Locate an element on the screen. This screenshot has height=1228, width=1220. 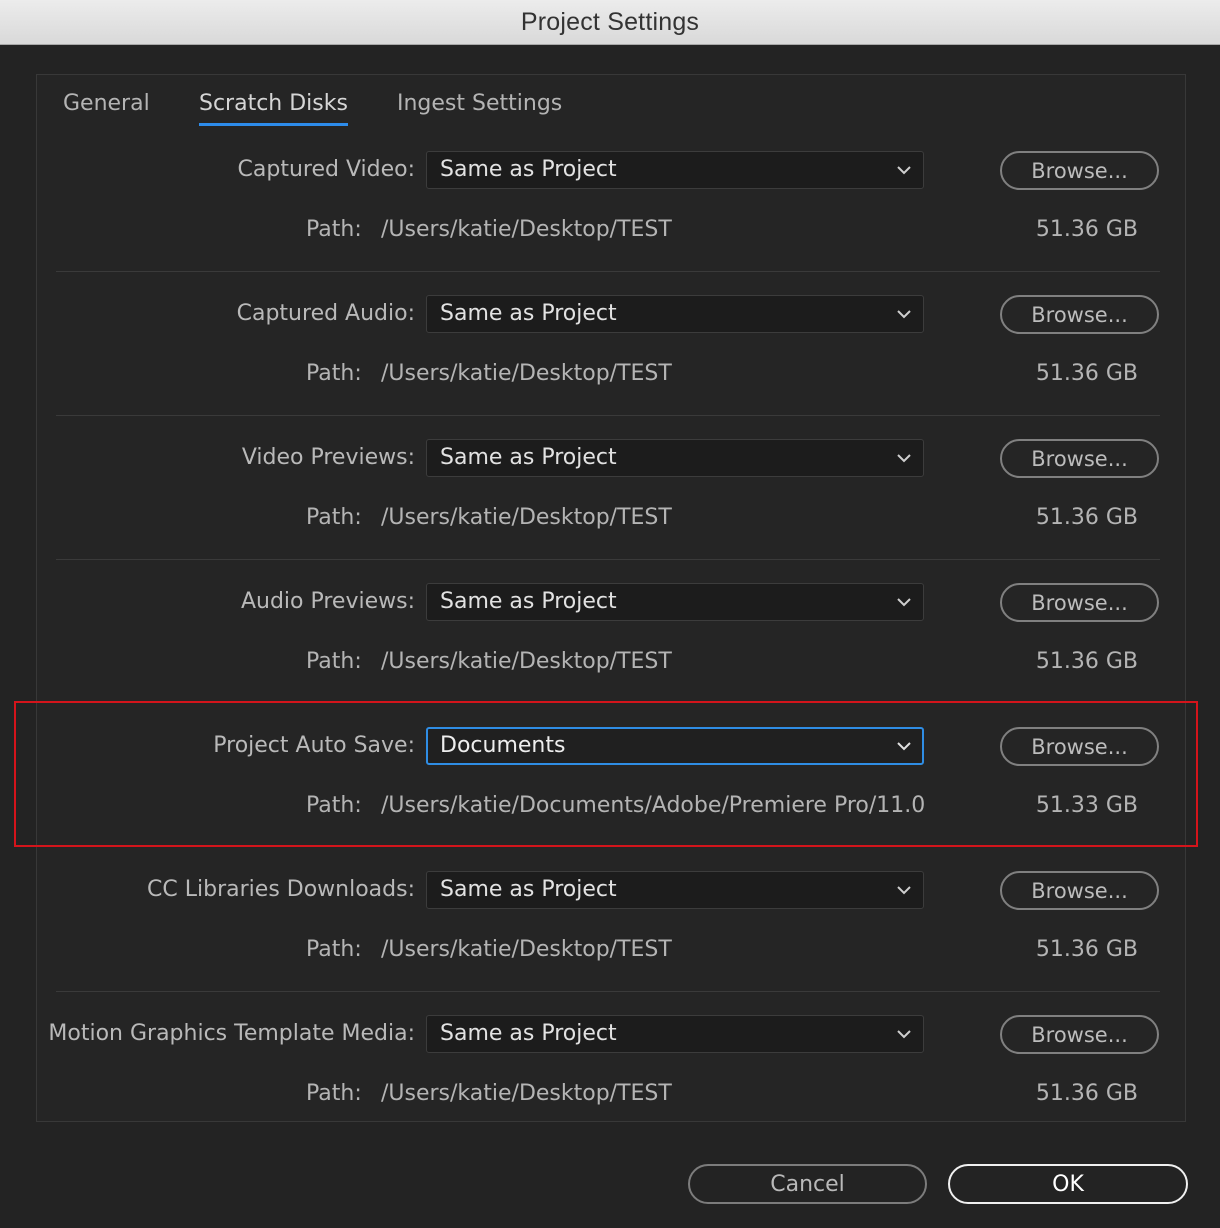
captured-video-size: 51.36 GB is located at coordinates (1086, 229).